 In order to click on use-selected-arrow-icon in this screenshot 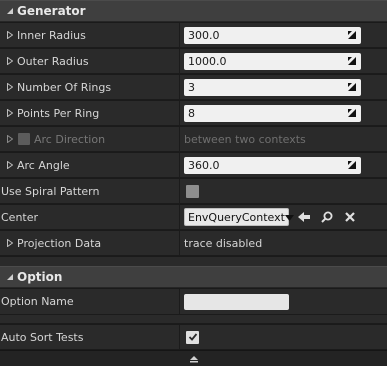, I will do `click(304, 217)`.